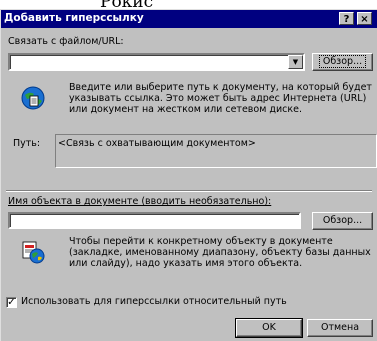 The image size is (377, 341). Describe the element at coordinates (216, 151) in the screenshot. I see `path-display: <Связь с охватывающим документом>` at that location.